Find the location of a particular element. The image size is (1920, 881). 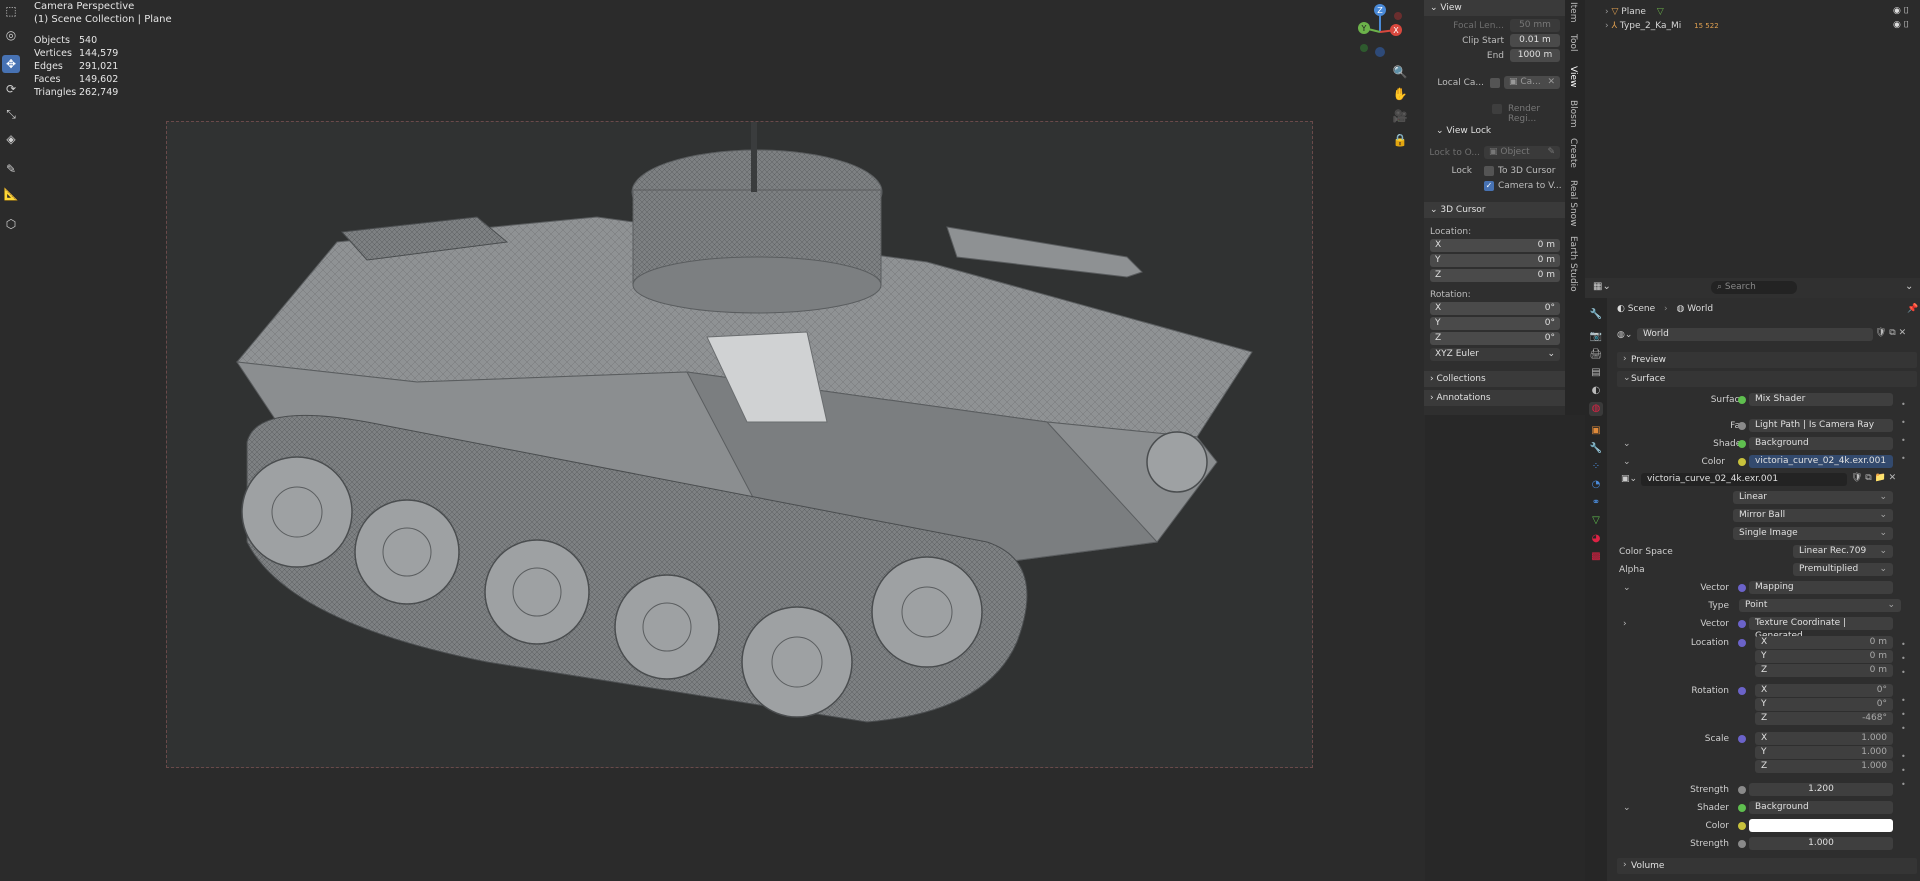

lock-to-cursor-checkbox is located at coordinates (1489, 171).